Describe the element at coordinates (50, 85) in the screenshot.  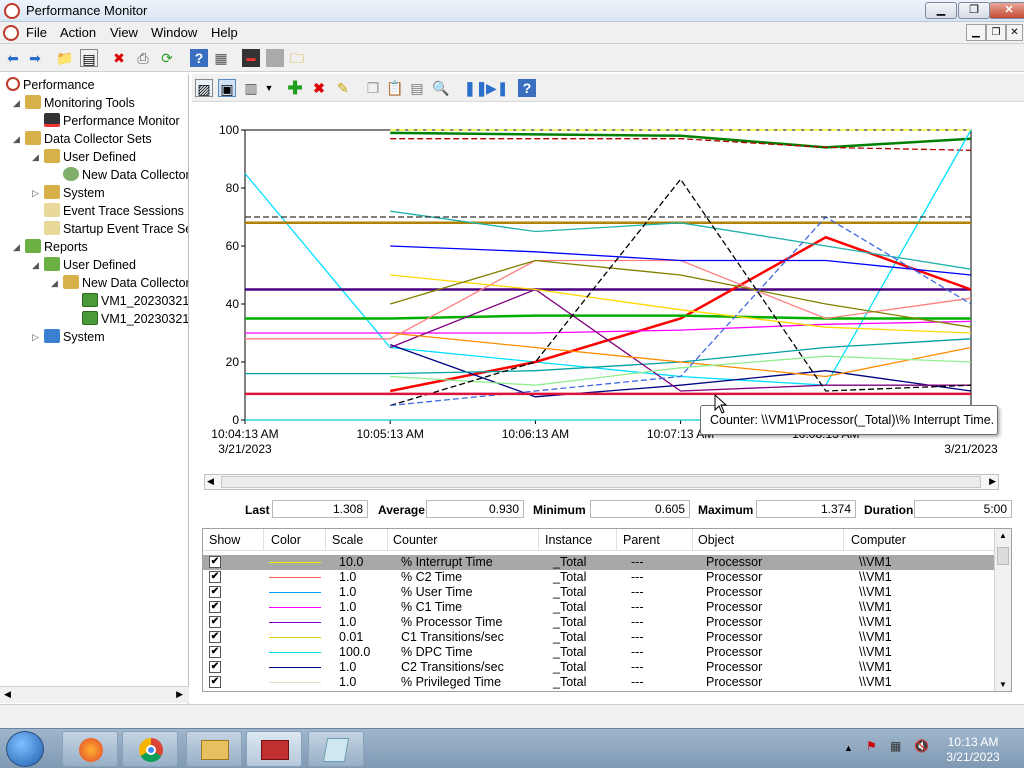
I see `tree-item-performance: Performance` at that location.